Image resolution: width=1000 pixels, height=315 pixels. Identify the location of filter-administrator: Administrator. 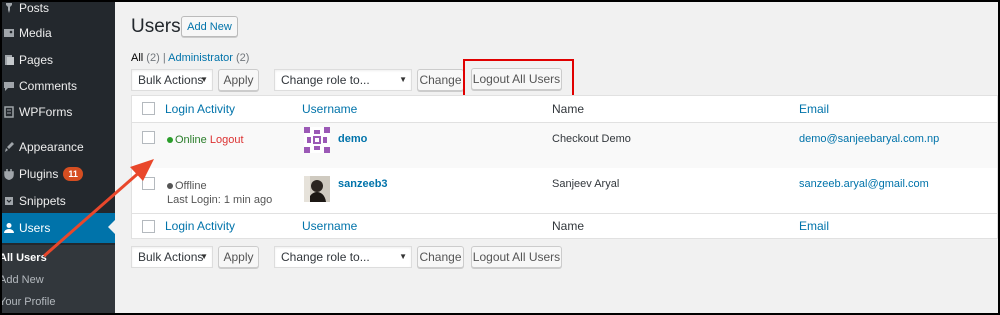
(200, 58).